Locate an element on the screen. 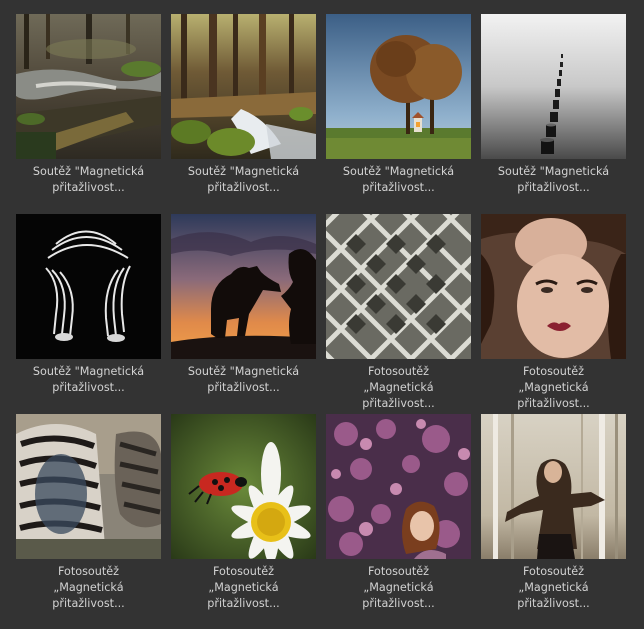  woman-magnolia-photo is located at coordinates (398, 486).